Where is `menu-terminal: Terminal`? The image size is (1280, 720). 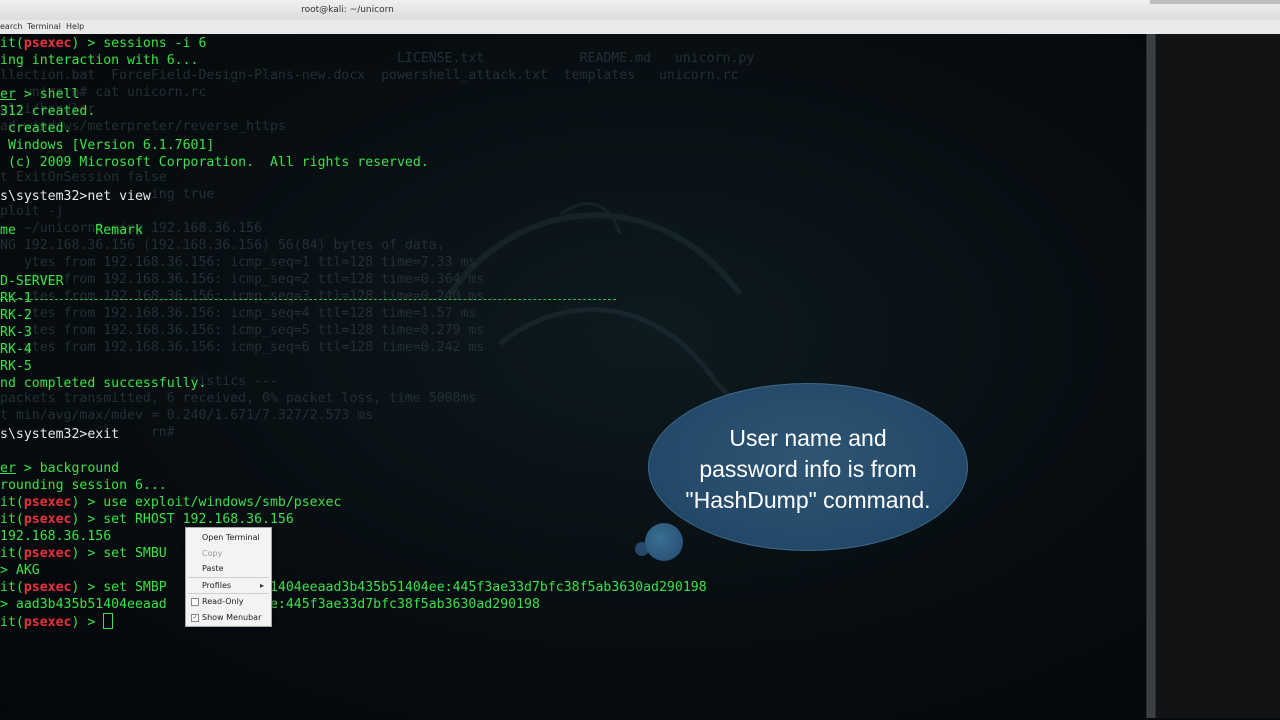
menu-terminal: Terminal is located at coordinates (44, 26).